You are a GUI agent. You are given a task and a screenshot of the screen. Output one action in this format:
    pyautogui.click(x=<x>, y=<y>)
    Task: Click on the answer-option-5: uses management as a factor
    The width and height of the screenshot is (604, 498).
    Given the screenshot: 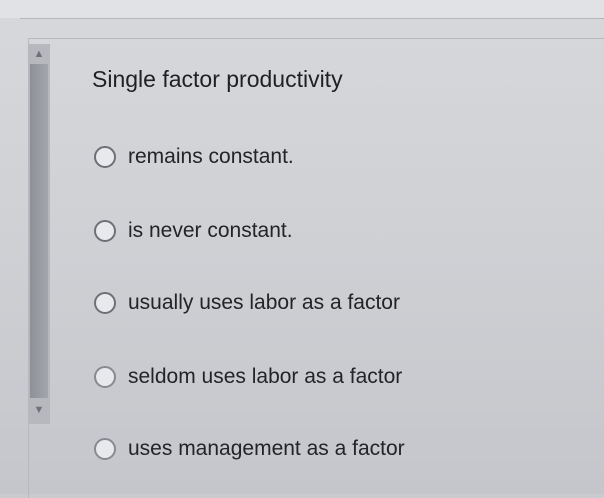 What is the action you would take?
    pyautogui.click(x=249, y=449)
    